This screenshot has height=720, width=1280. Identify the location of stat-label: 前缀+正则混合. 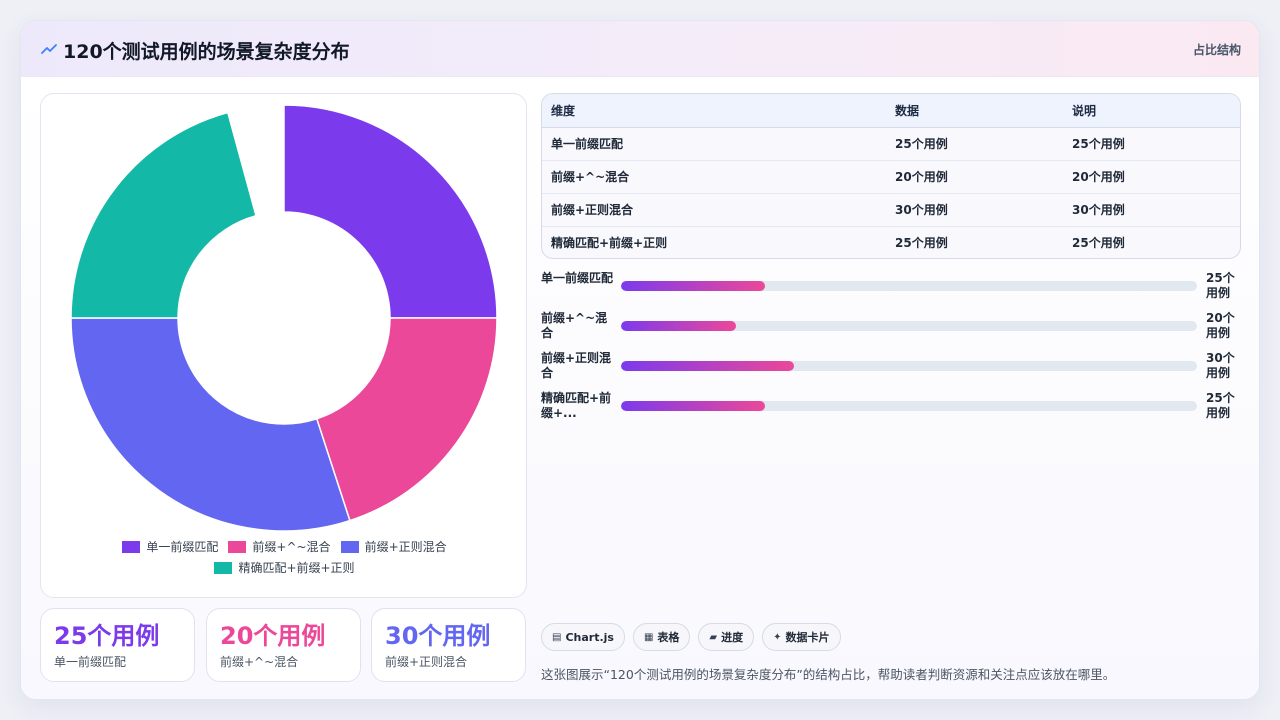
(426, 662).